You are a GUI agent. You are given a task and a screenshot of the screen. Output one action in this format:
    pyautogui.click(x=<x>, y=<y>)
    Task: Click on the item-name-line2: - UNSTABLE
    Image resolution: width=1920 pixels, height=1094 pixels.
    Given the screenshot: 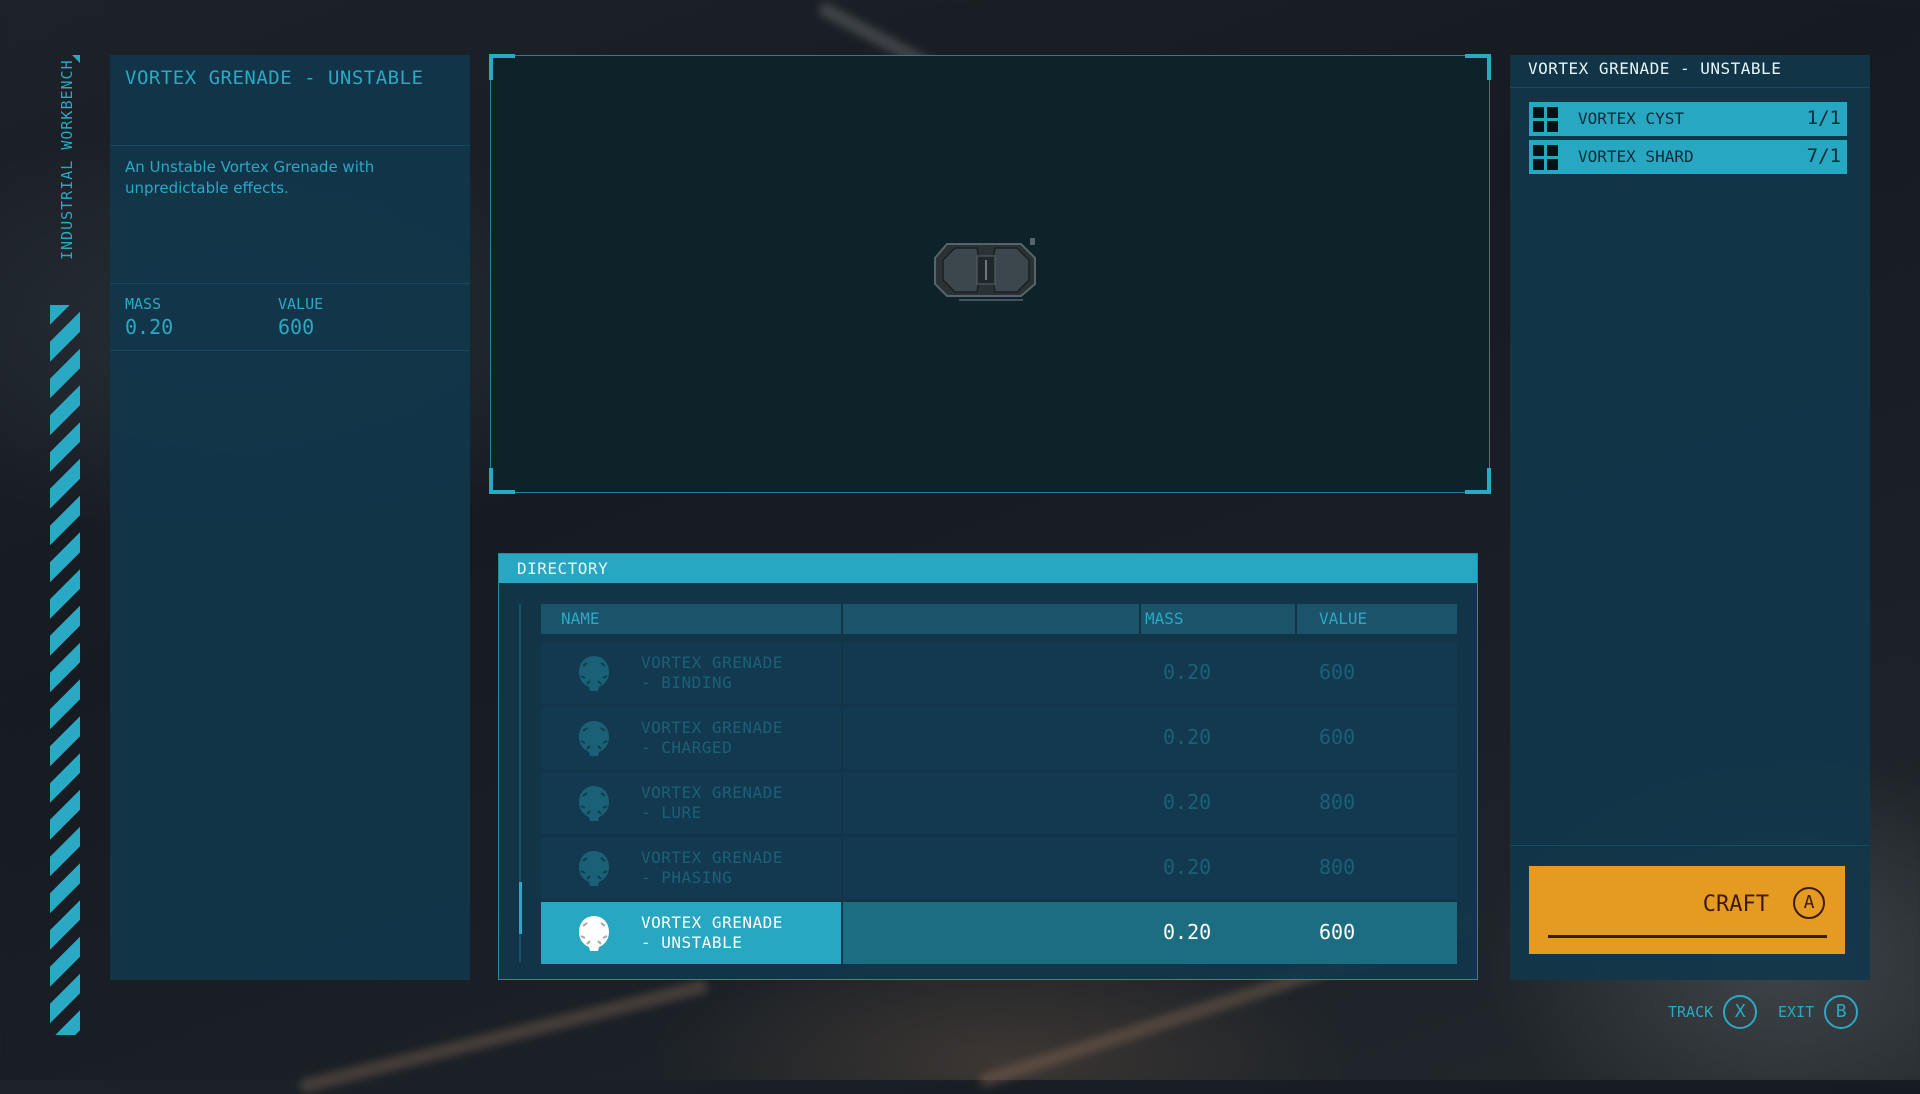 What is the action you would take?
    pyautogui.click(x=692, y=942)
    